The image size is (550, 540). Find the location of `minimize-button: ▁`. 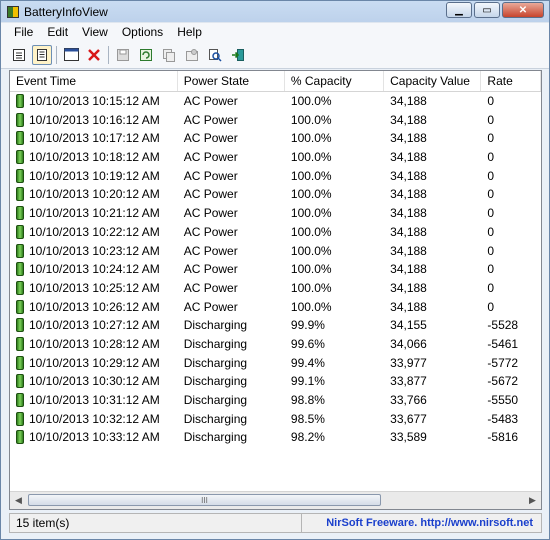

minimize-button: ▁ is located at coordinates (459, 10).